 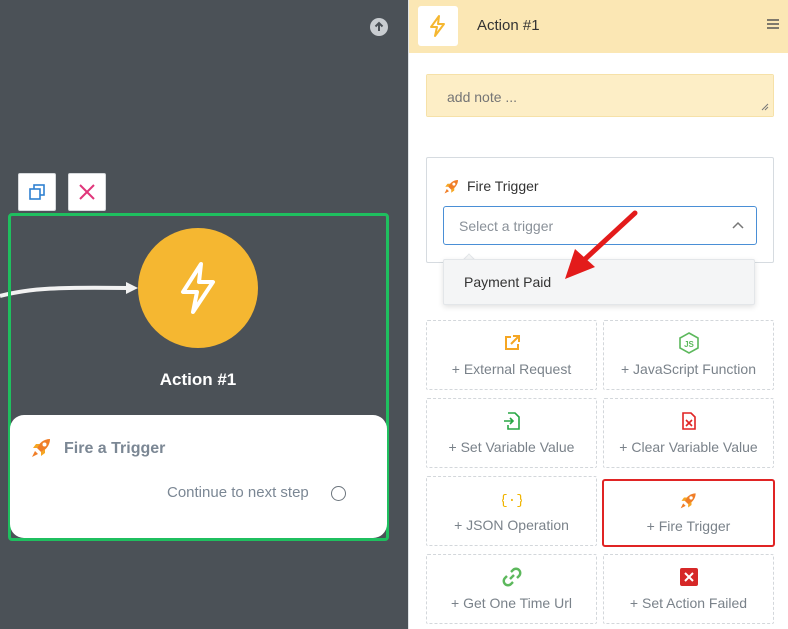 I want to click on close-icon, so click(x=87, y=192).